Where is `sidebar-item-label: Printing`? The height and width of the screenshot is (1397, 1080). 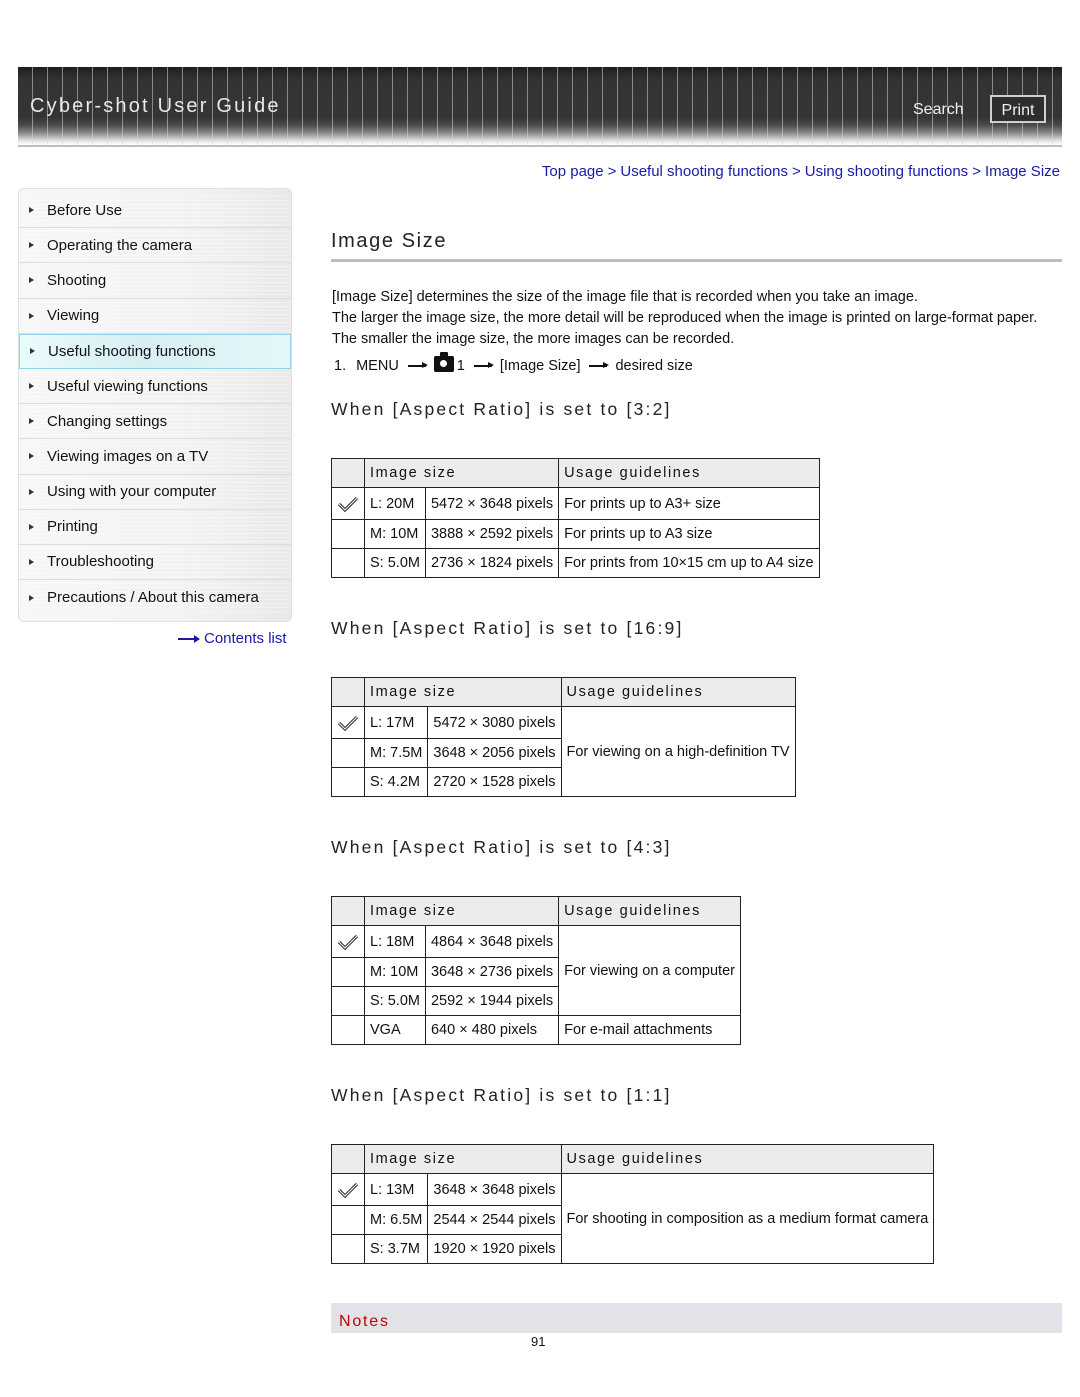
sidebar-item-label: Printing is located at coordinates (72, 527).